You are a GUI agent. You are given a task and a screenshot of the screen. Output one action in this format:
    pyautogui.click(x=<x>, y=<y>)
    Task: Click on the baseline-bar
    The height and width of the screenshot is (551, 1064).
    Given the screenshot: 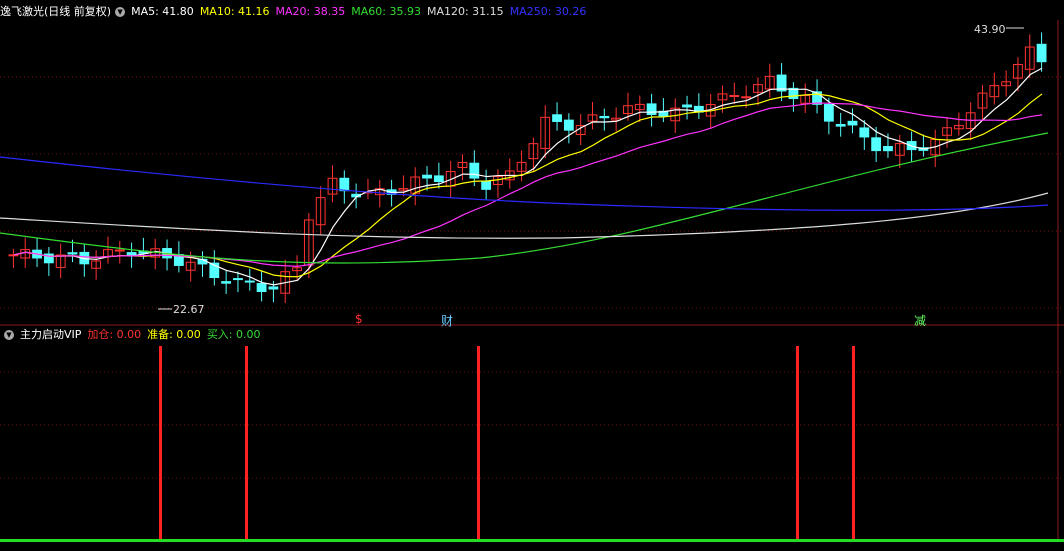 What is the action you would take?
    pyautogui.click(x=532, y=540)
    